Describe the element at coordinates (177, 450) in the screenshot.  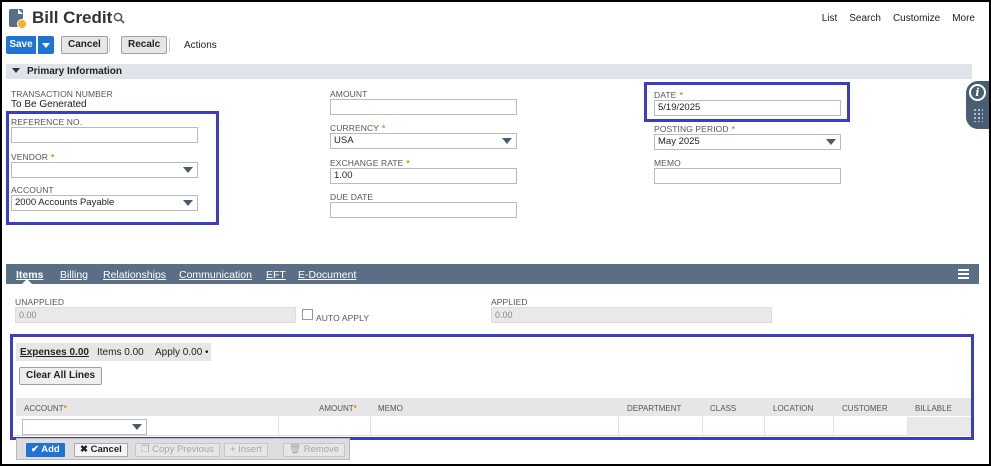
I see `copy-previous-button: ❐ Copy Previous` at that location.